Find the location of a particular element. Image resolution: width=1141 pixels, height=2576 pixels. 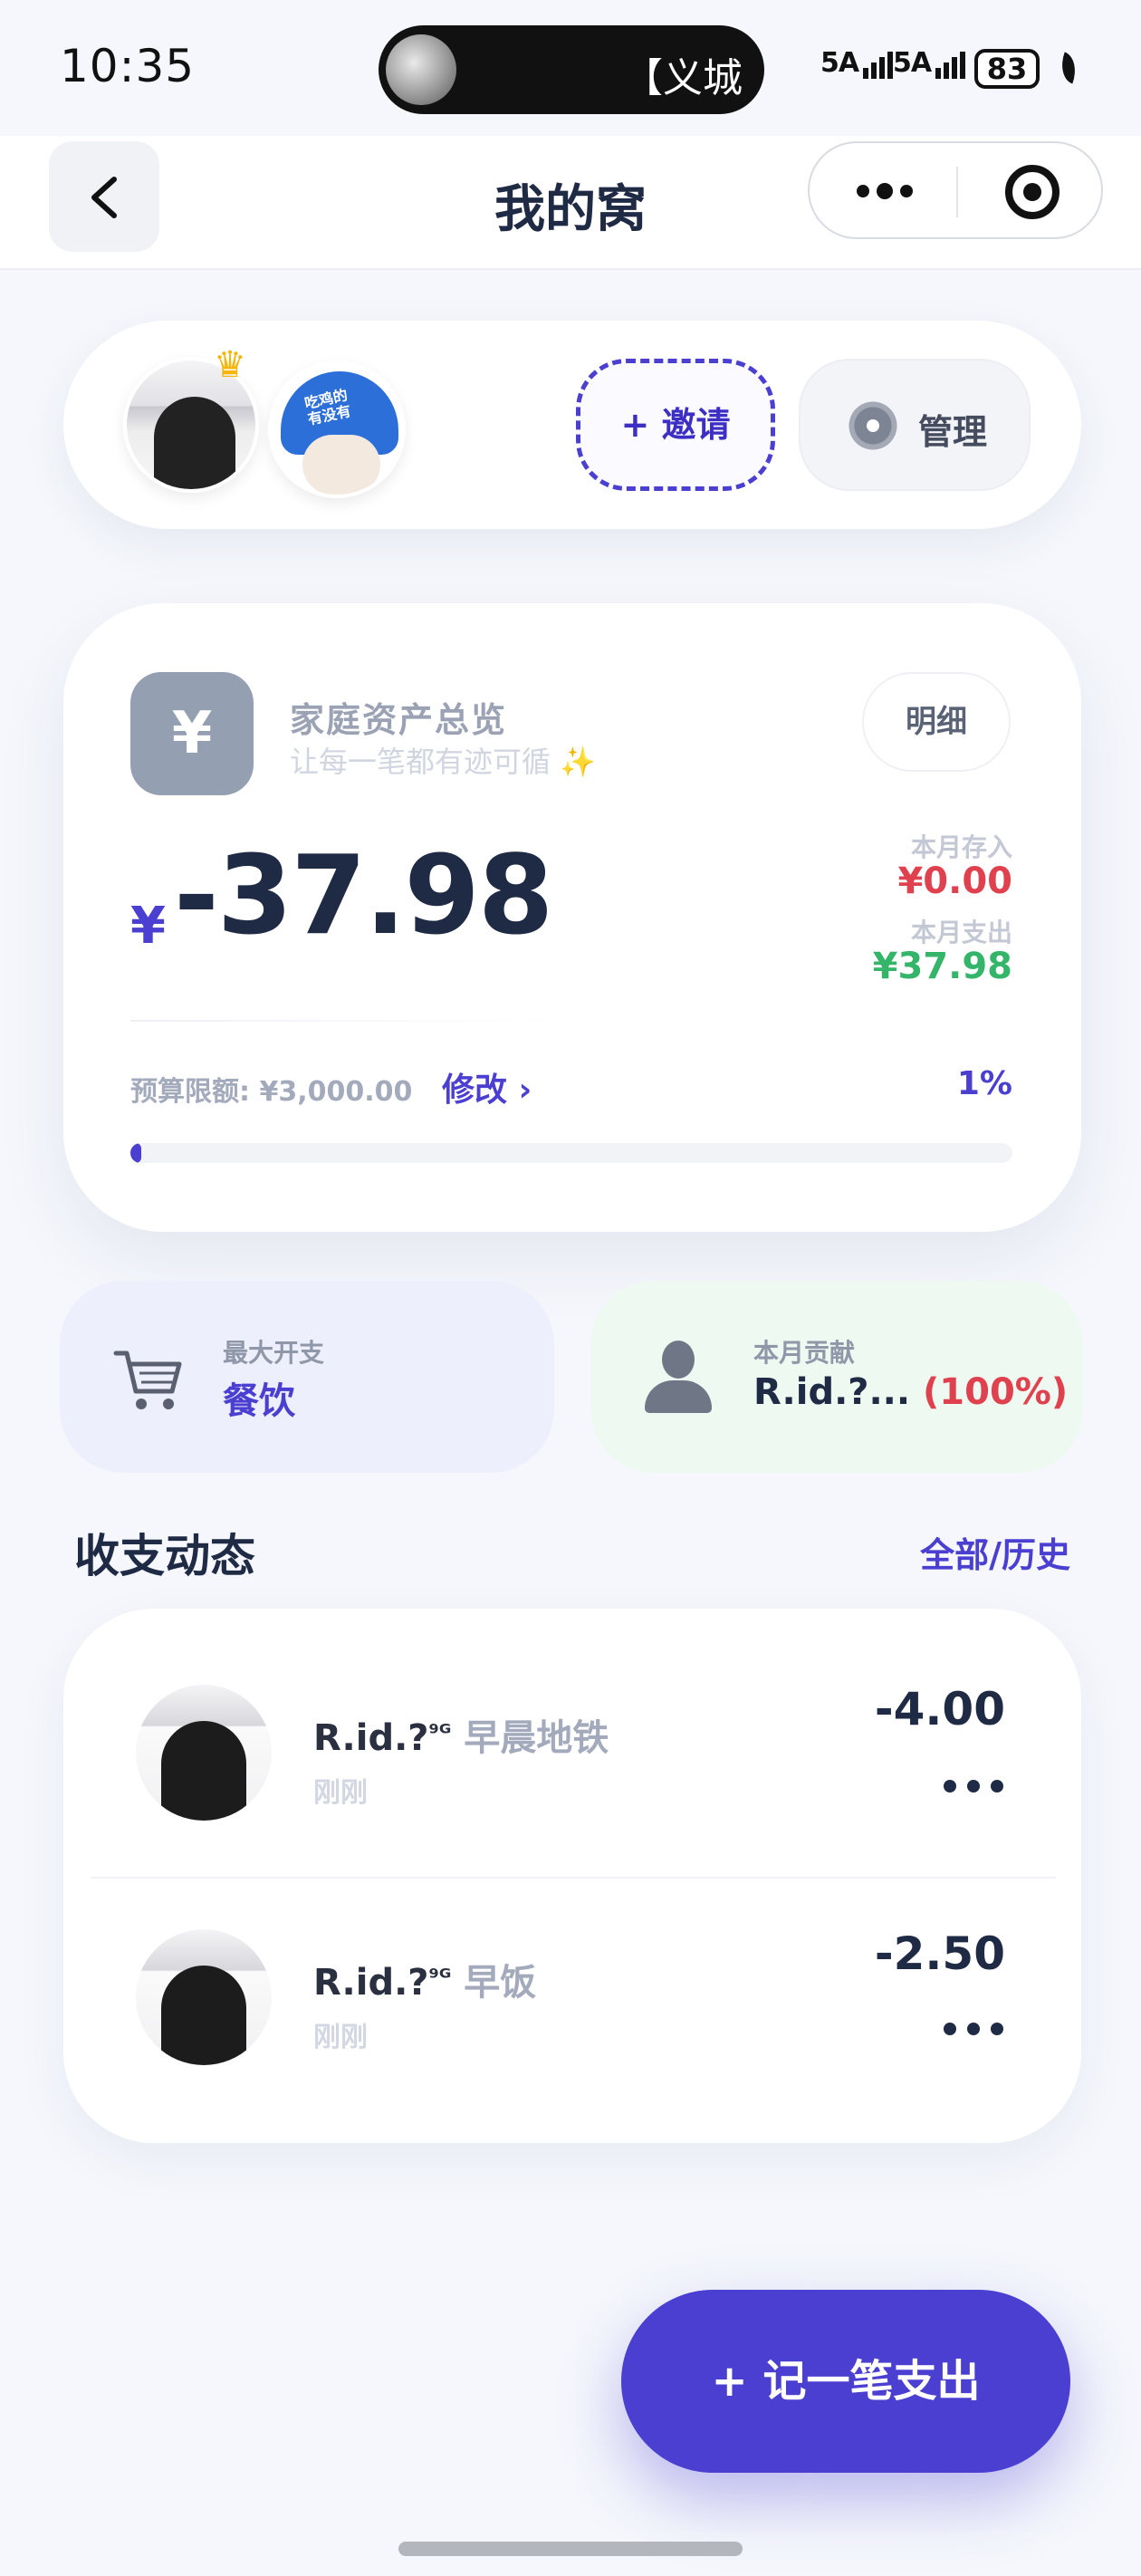

income-value: ¥0.00 is located at coordinates (954, 881).